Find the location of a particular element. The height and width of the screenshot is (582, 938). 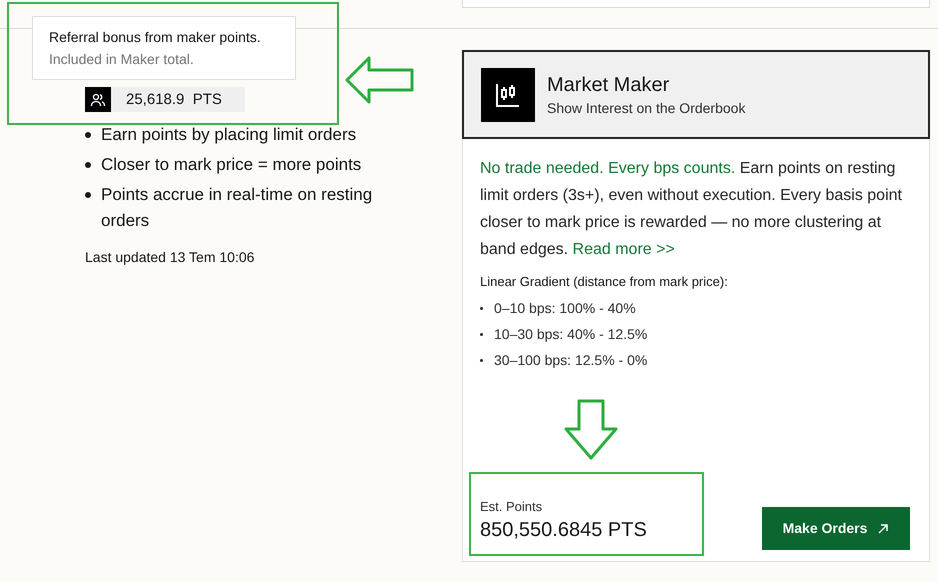

tier-text: 30–100 bps: 12.5% - 0% is located at coordinates (571, 360).